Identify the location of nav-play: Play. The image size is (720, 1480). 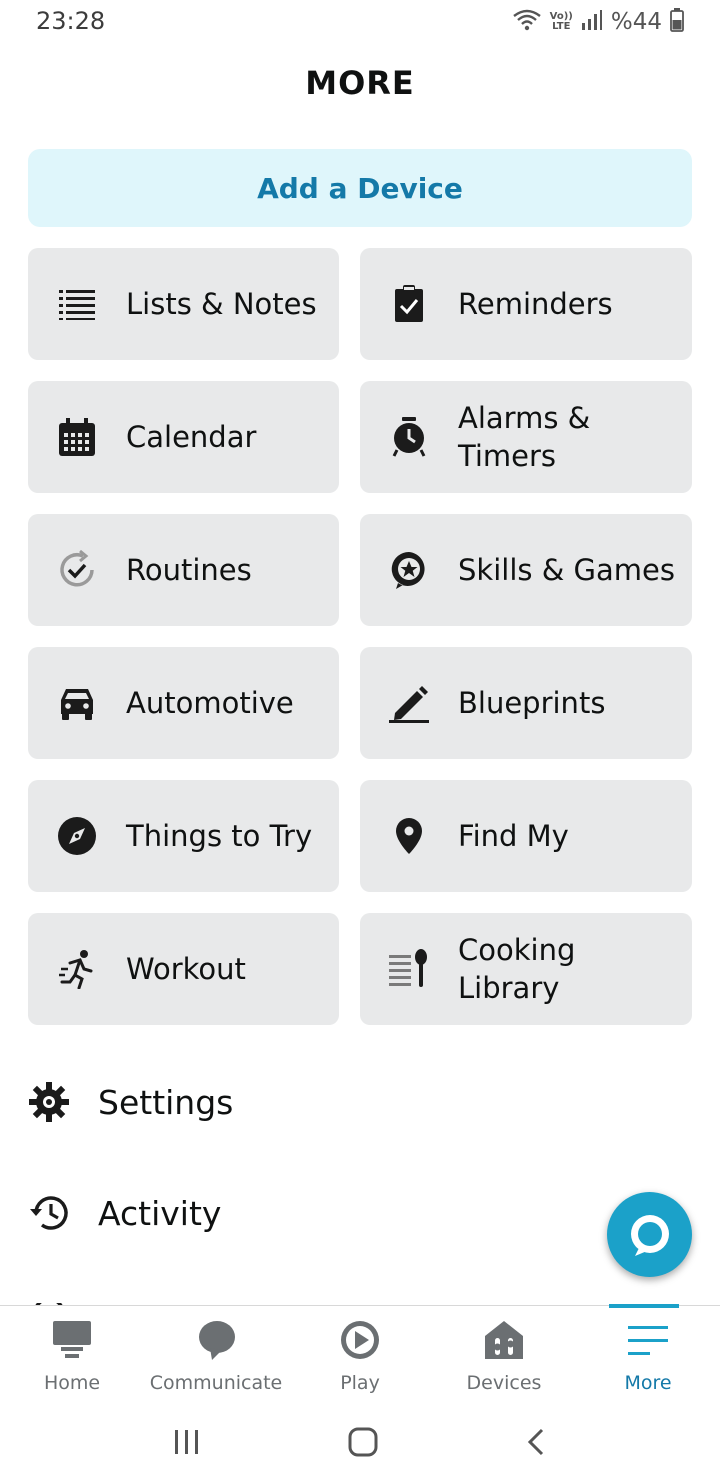
(360, 1356).